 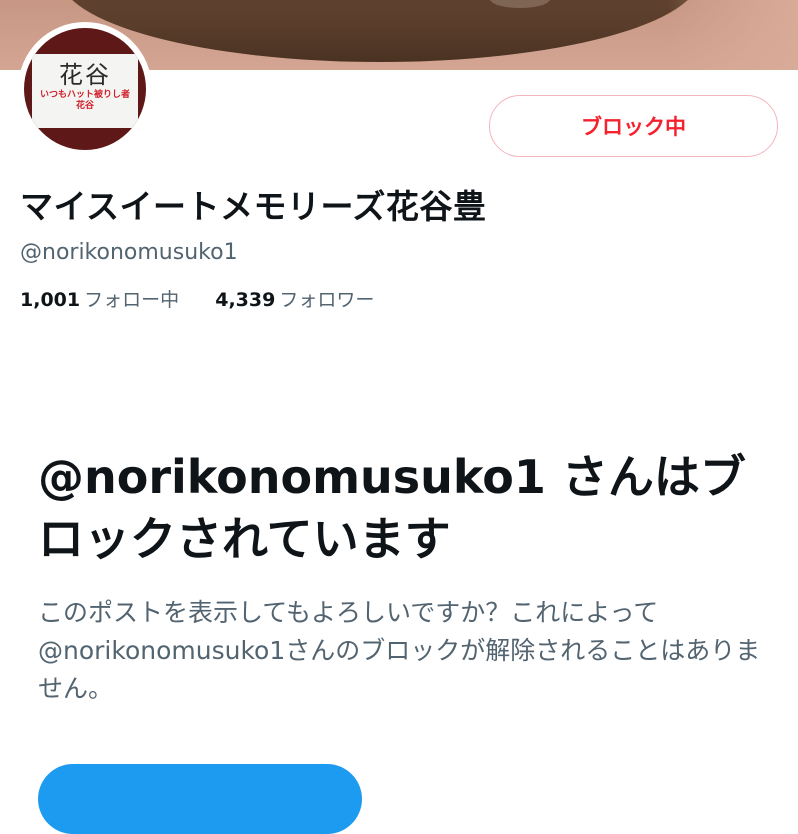 I want to click on user-handle: @norikonomusuko1, so click(x=129, y=252).